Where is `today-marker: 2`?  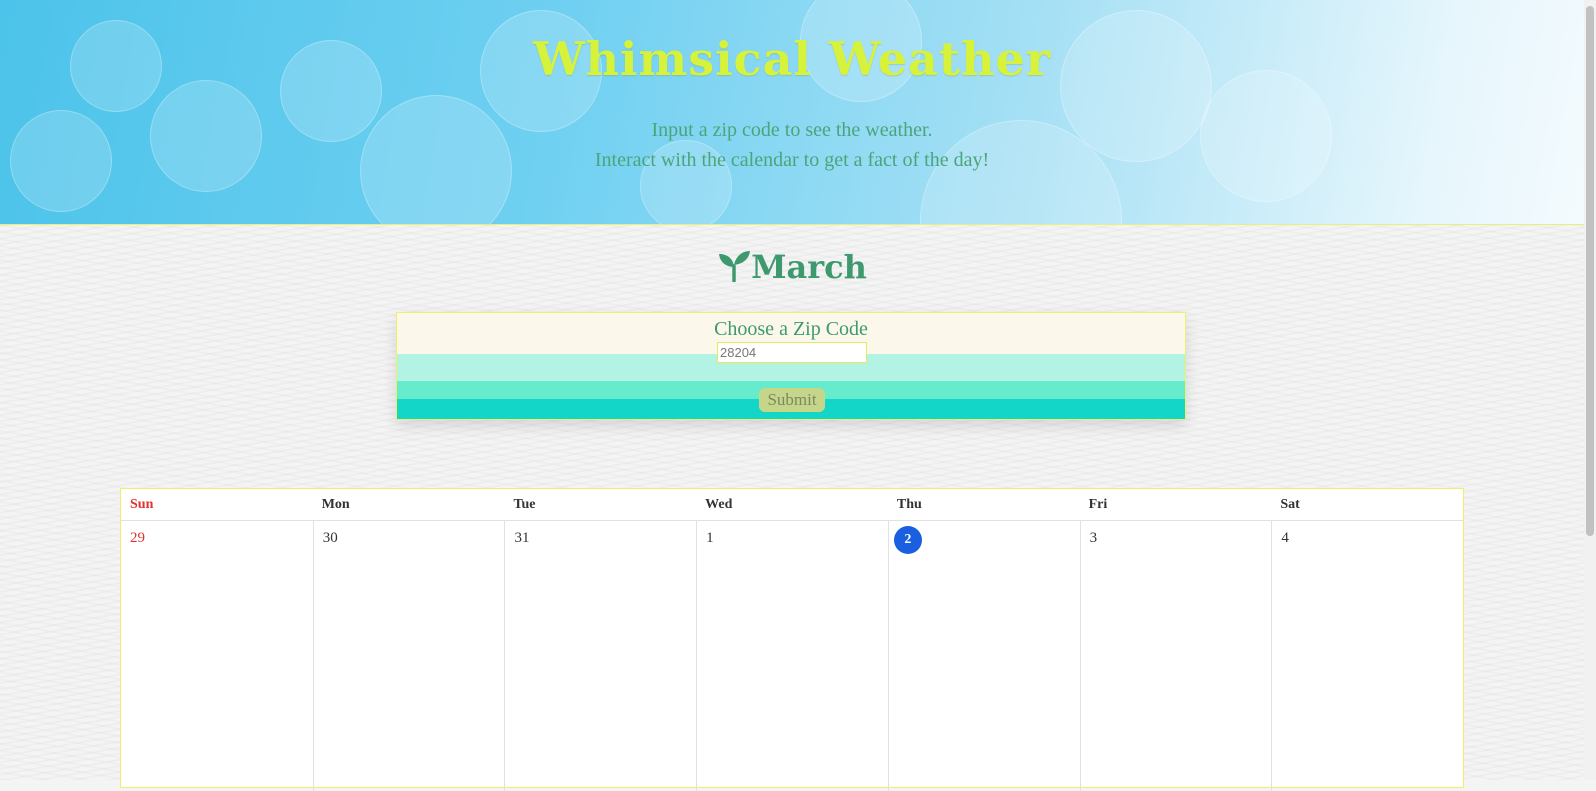 today-marker: 2 is located at coordinates (907, 540).